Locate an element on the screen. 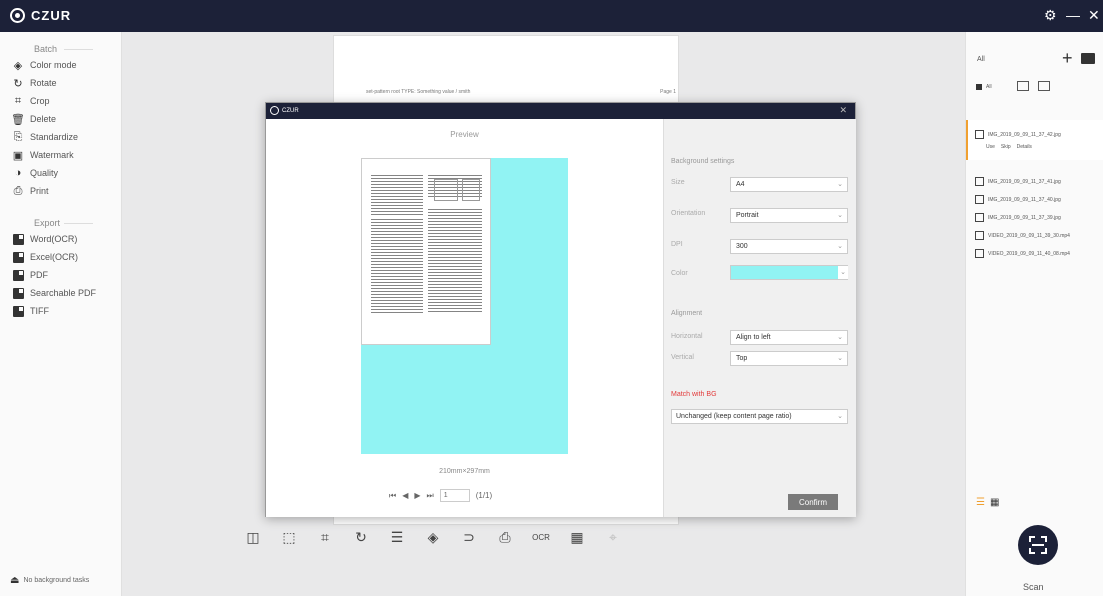 Image resolution: width=1103 pixels, height=596 pixels. vertical-label: Vertical is located at coordinates (682, 357).